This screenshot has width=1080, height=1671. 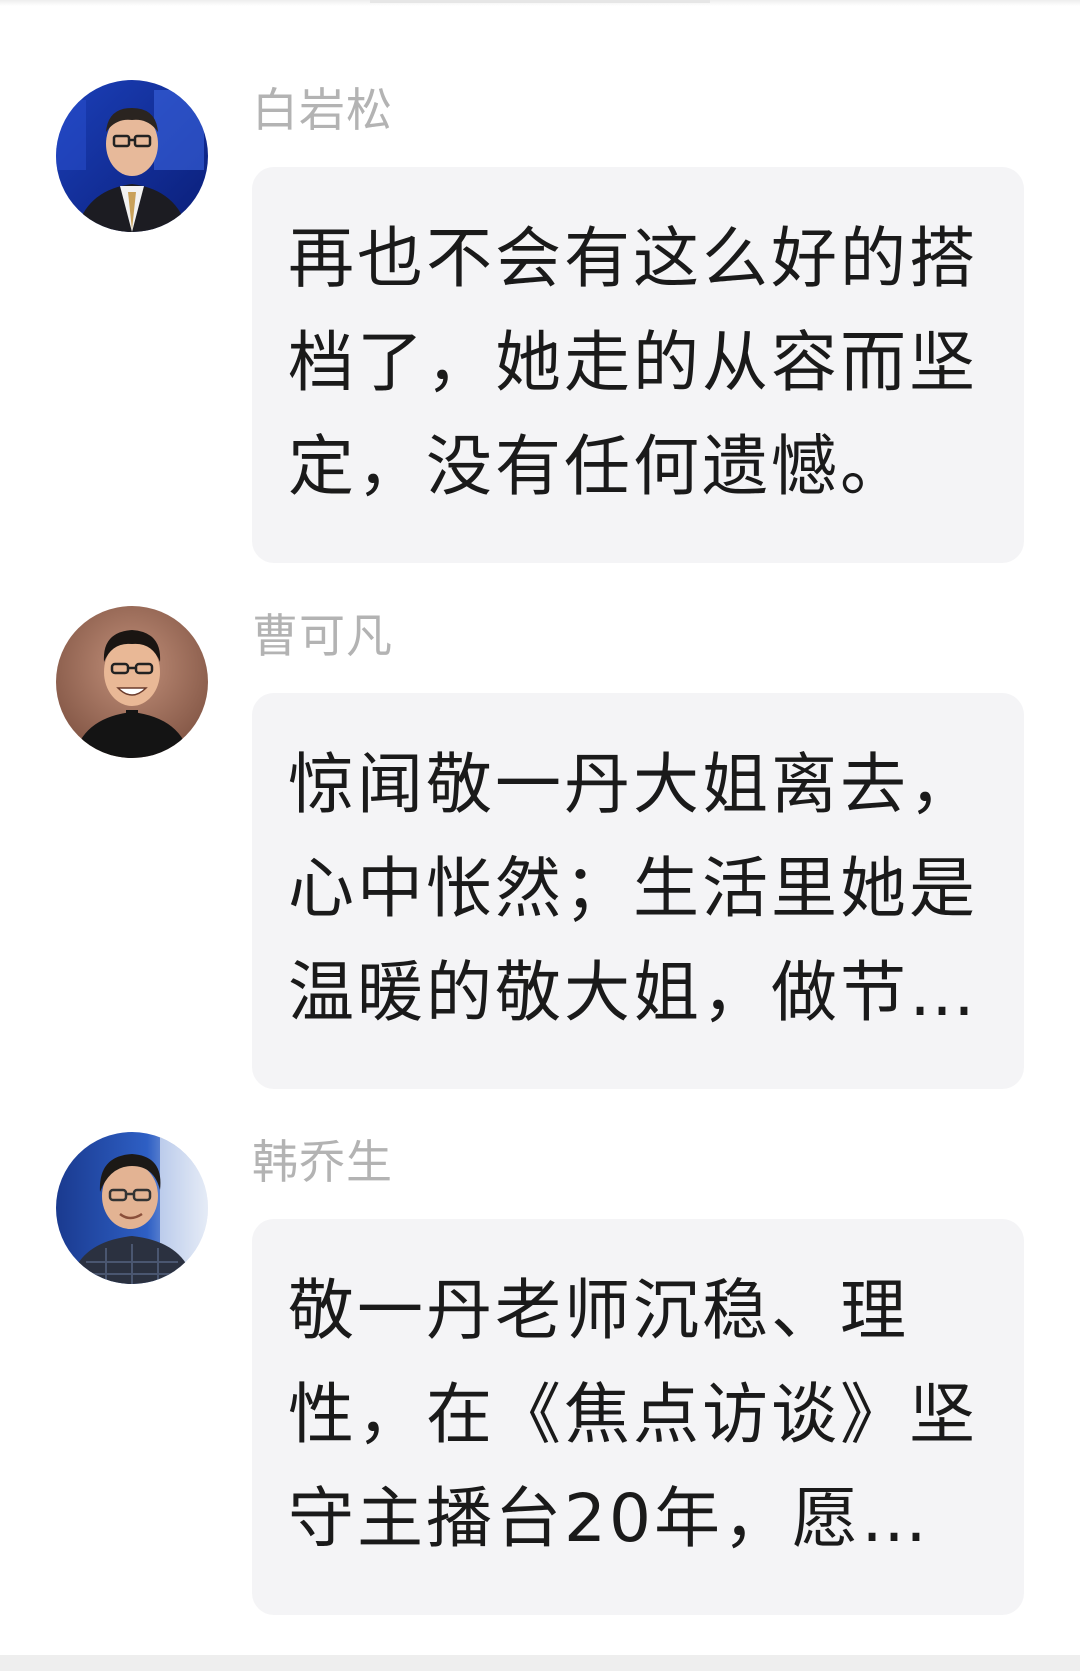 I want to click on comment-text: 再也不会有这么好的搭档了，她走的从容而坚定，没有任何遗憾。, so click(x=633, y=362).